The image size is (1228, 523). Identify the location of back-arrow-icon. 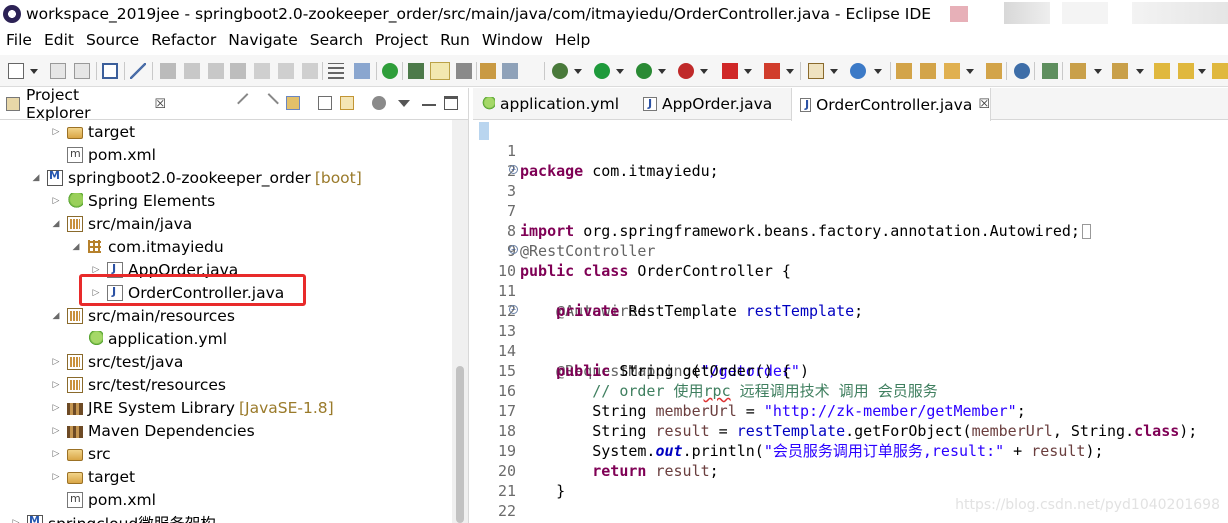
(247, 103).